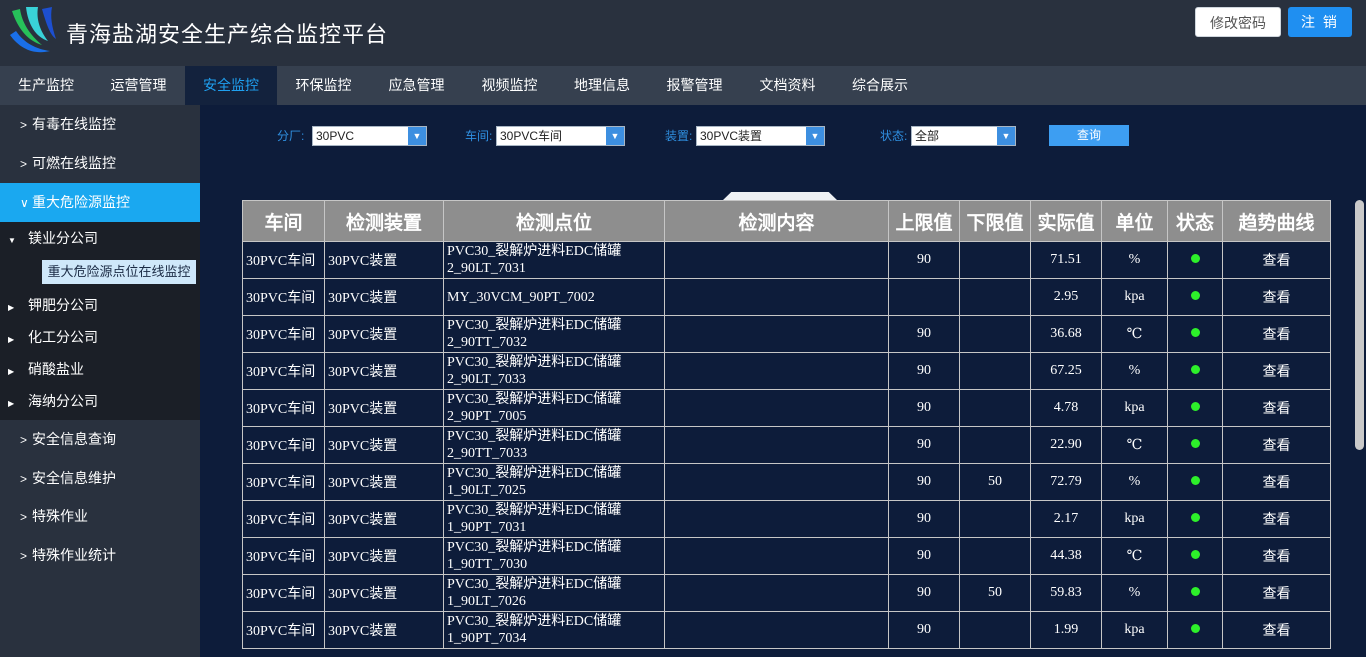 This screenshot has height=657, width=1366. What do you see at coordinates (231, 85) in the screenshot?
I see `nav-safety: 安全监控` at bounding box center [231, 85].